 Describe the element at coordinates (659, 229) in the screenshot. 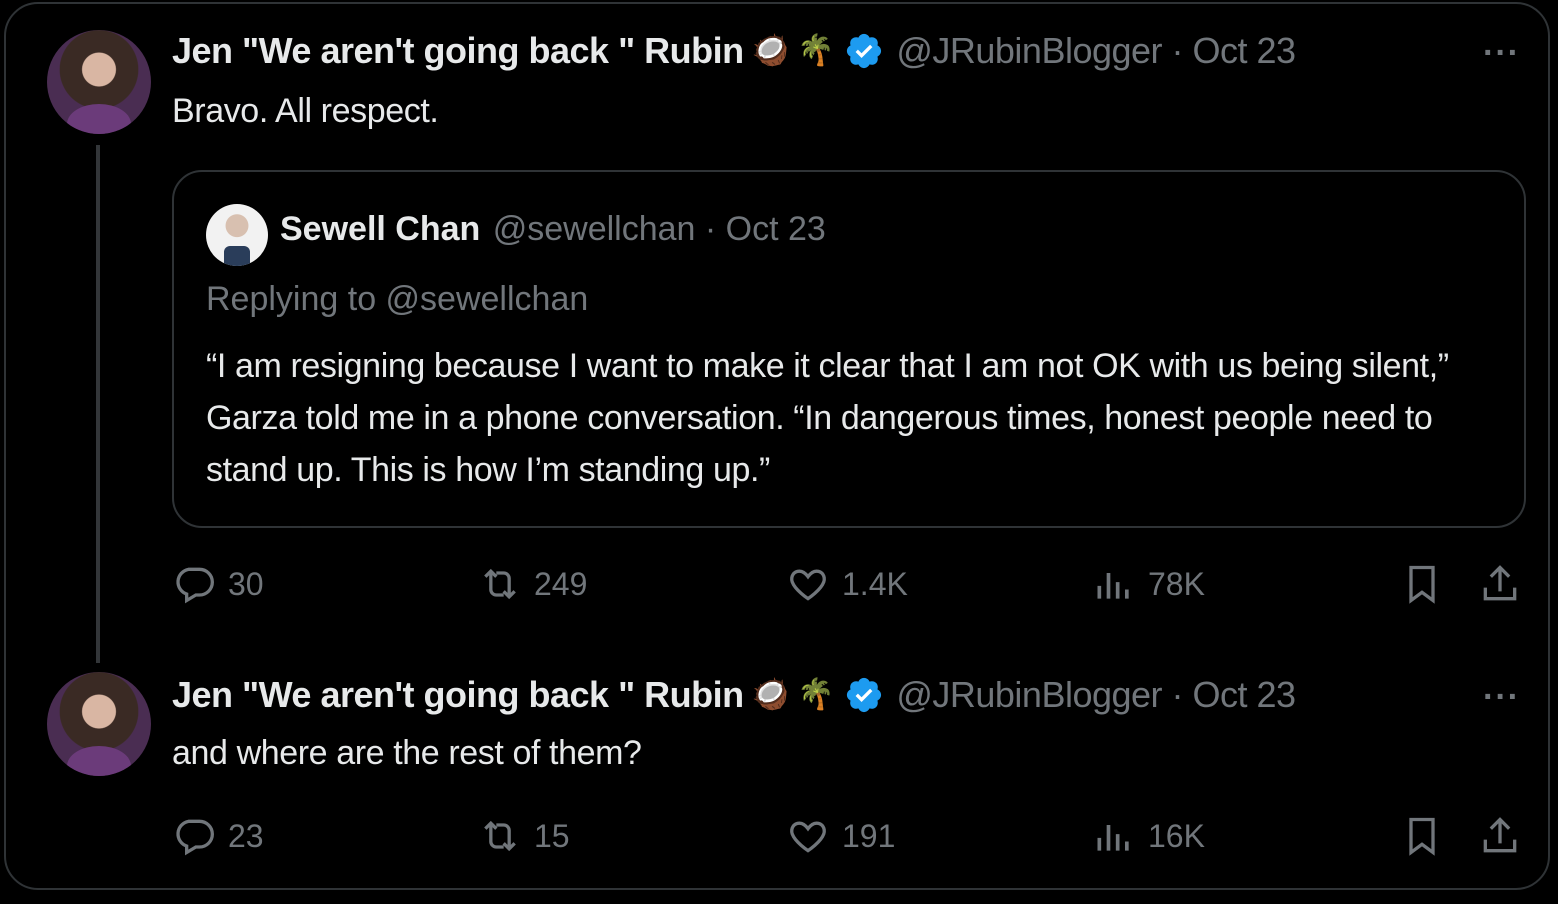

I see `quoted-handle-time: @sewellchan · Oct 23` at that location.